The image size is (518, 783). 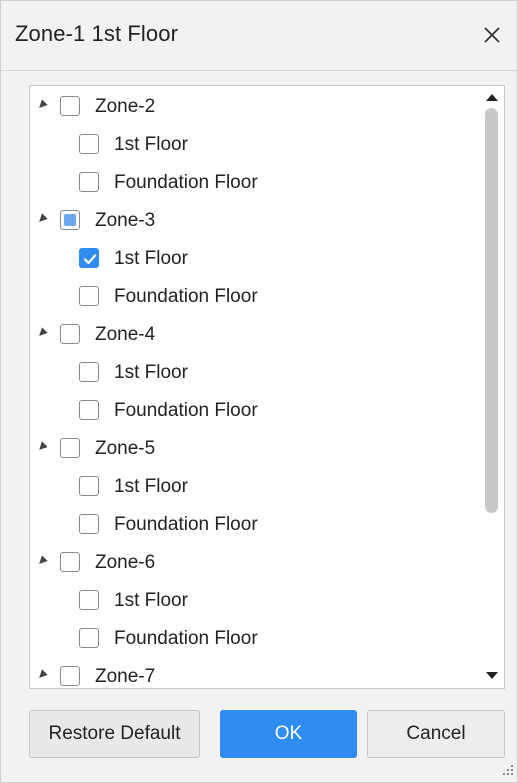 I want to click on restore-default-button: Restore Default, so click(x=114, y=734).